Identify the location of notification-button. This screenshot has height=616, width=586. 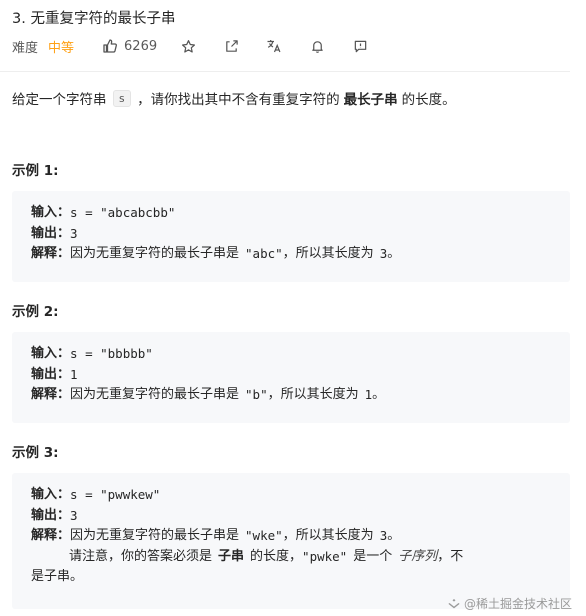
(317, 46).